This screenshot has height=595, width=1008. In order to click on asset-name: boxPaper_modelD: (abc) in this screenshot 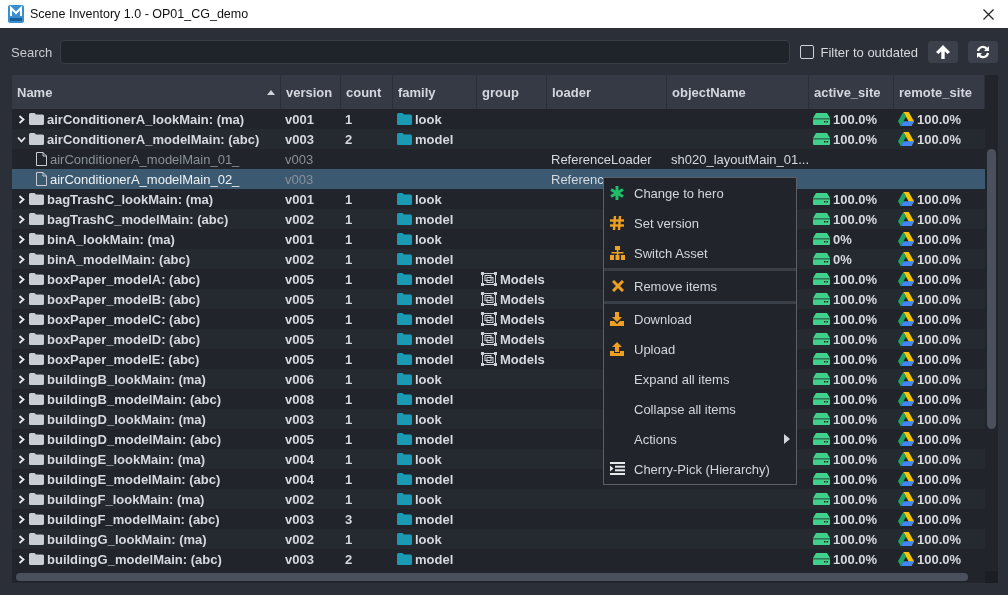, I will do `click(124, 339)`.